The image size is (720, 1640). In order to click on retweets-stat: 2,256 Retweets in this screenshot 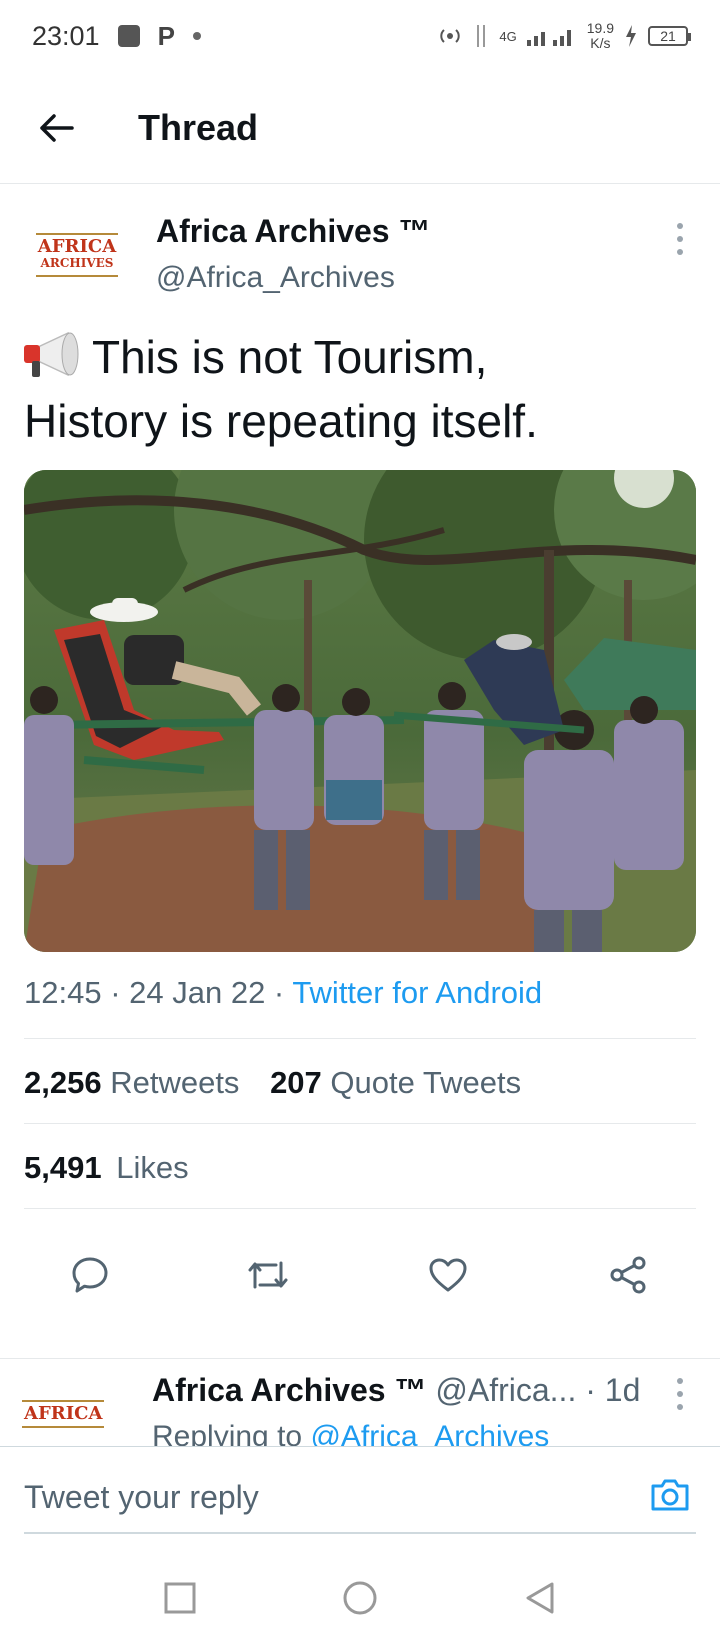, I will do `click(131, 1082)`.